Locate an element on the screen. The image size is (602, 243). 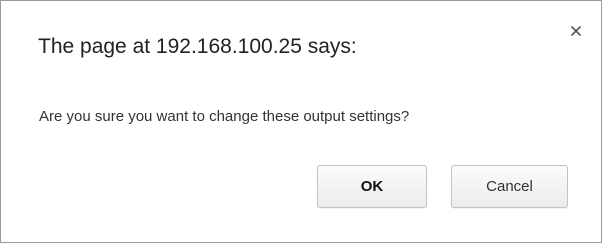
close-icon is located at coordinates (576, 31).